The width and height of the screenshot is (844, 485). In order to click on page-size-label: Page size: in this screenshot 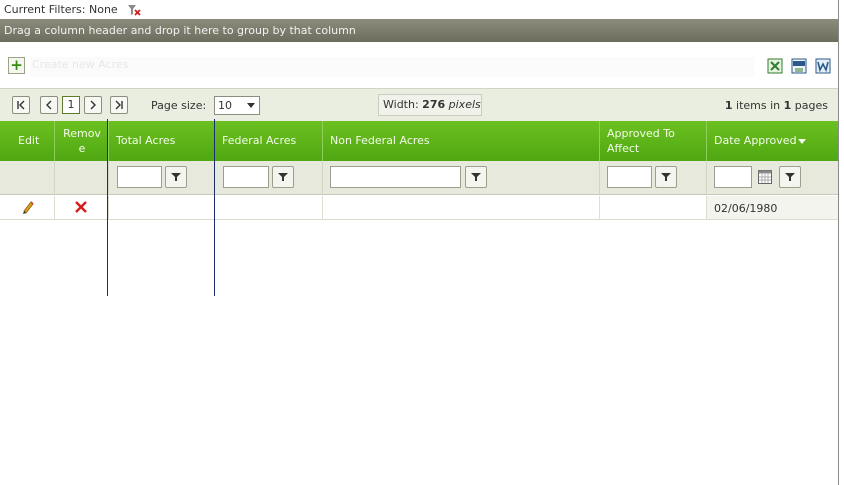, I will do `click(179, 105)`.